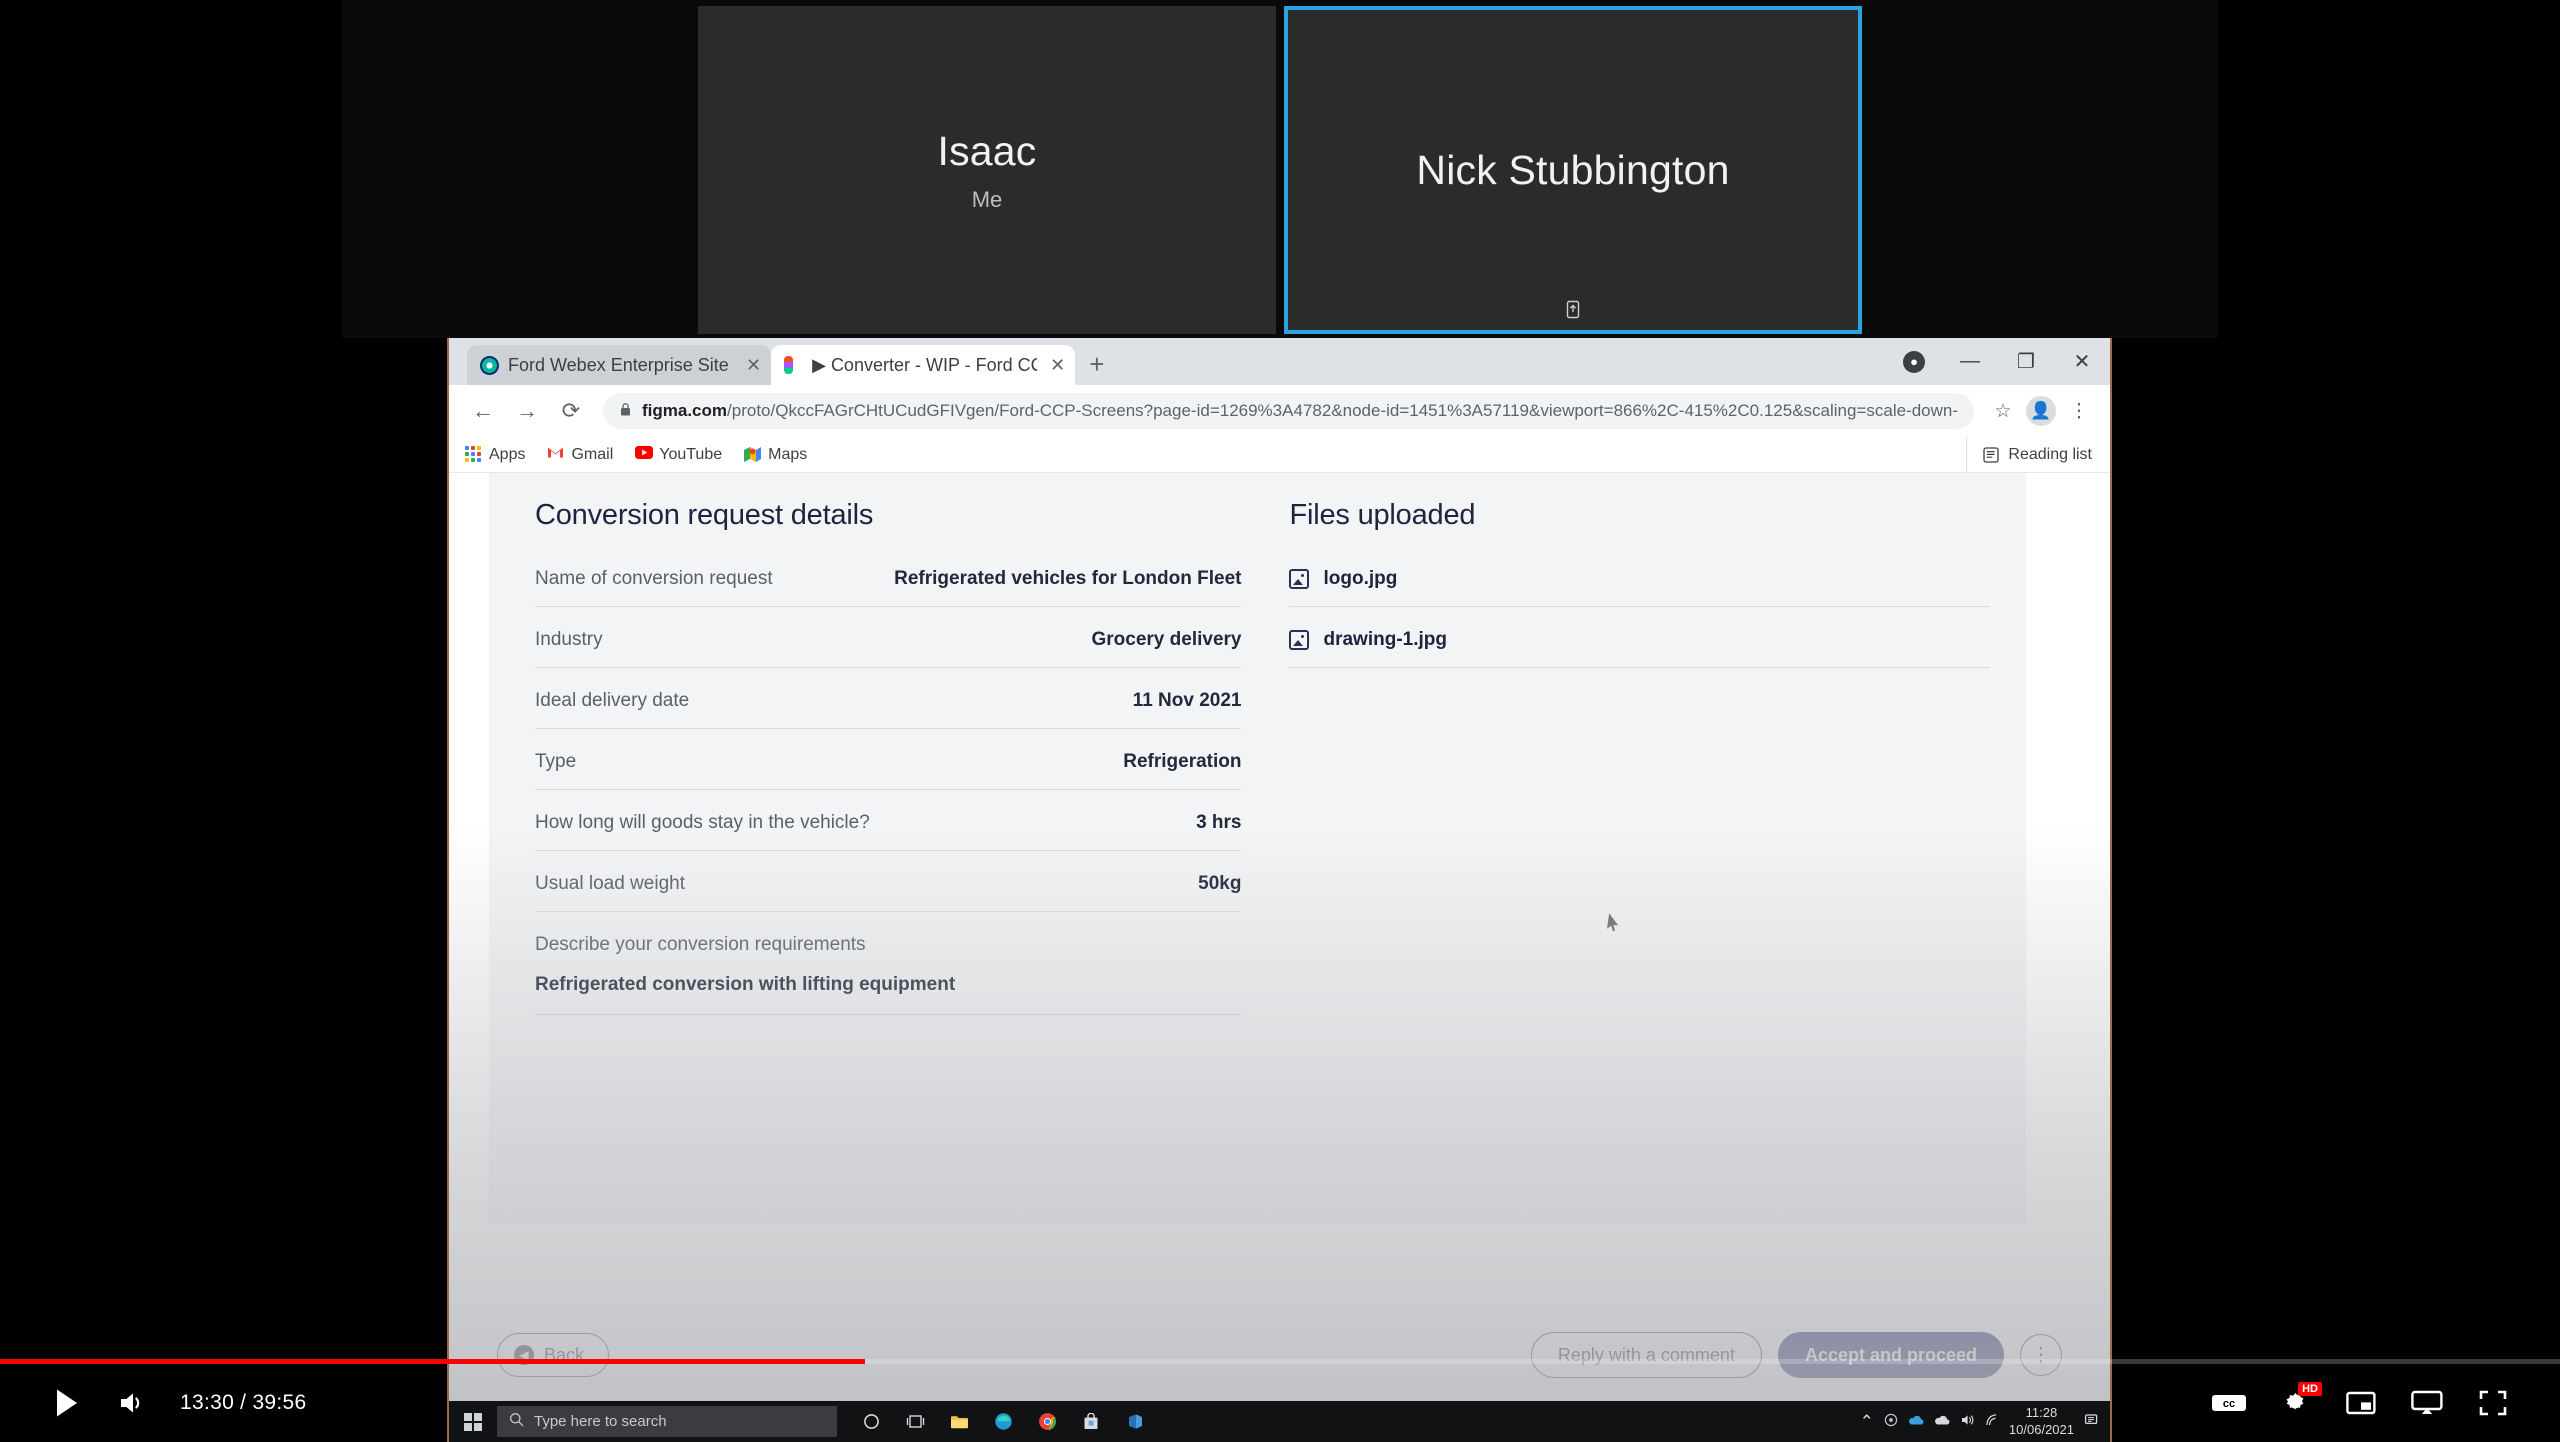 This screenshot has height=1442, width=2560. I want to click on files-uploaded-panel: Files uploaded logo.jpg drawing-1.jpg, so click(1639, 768).